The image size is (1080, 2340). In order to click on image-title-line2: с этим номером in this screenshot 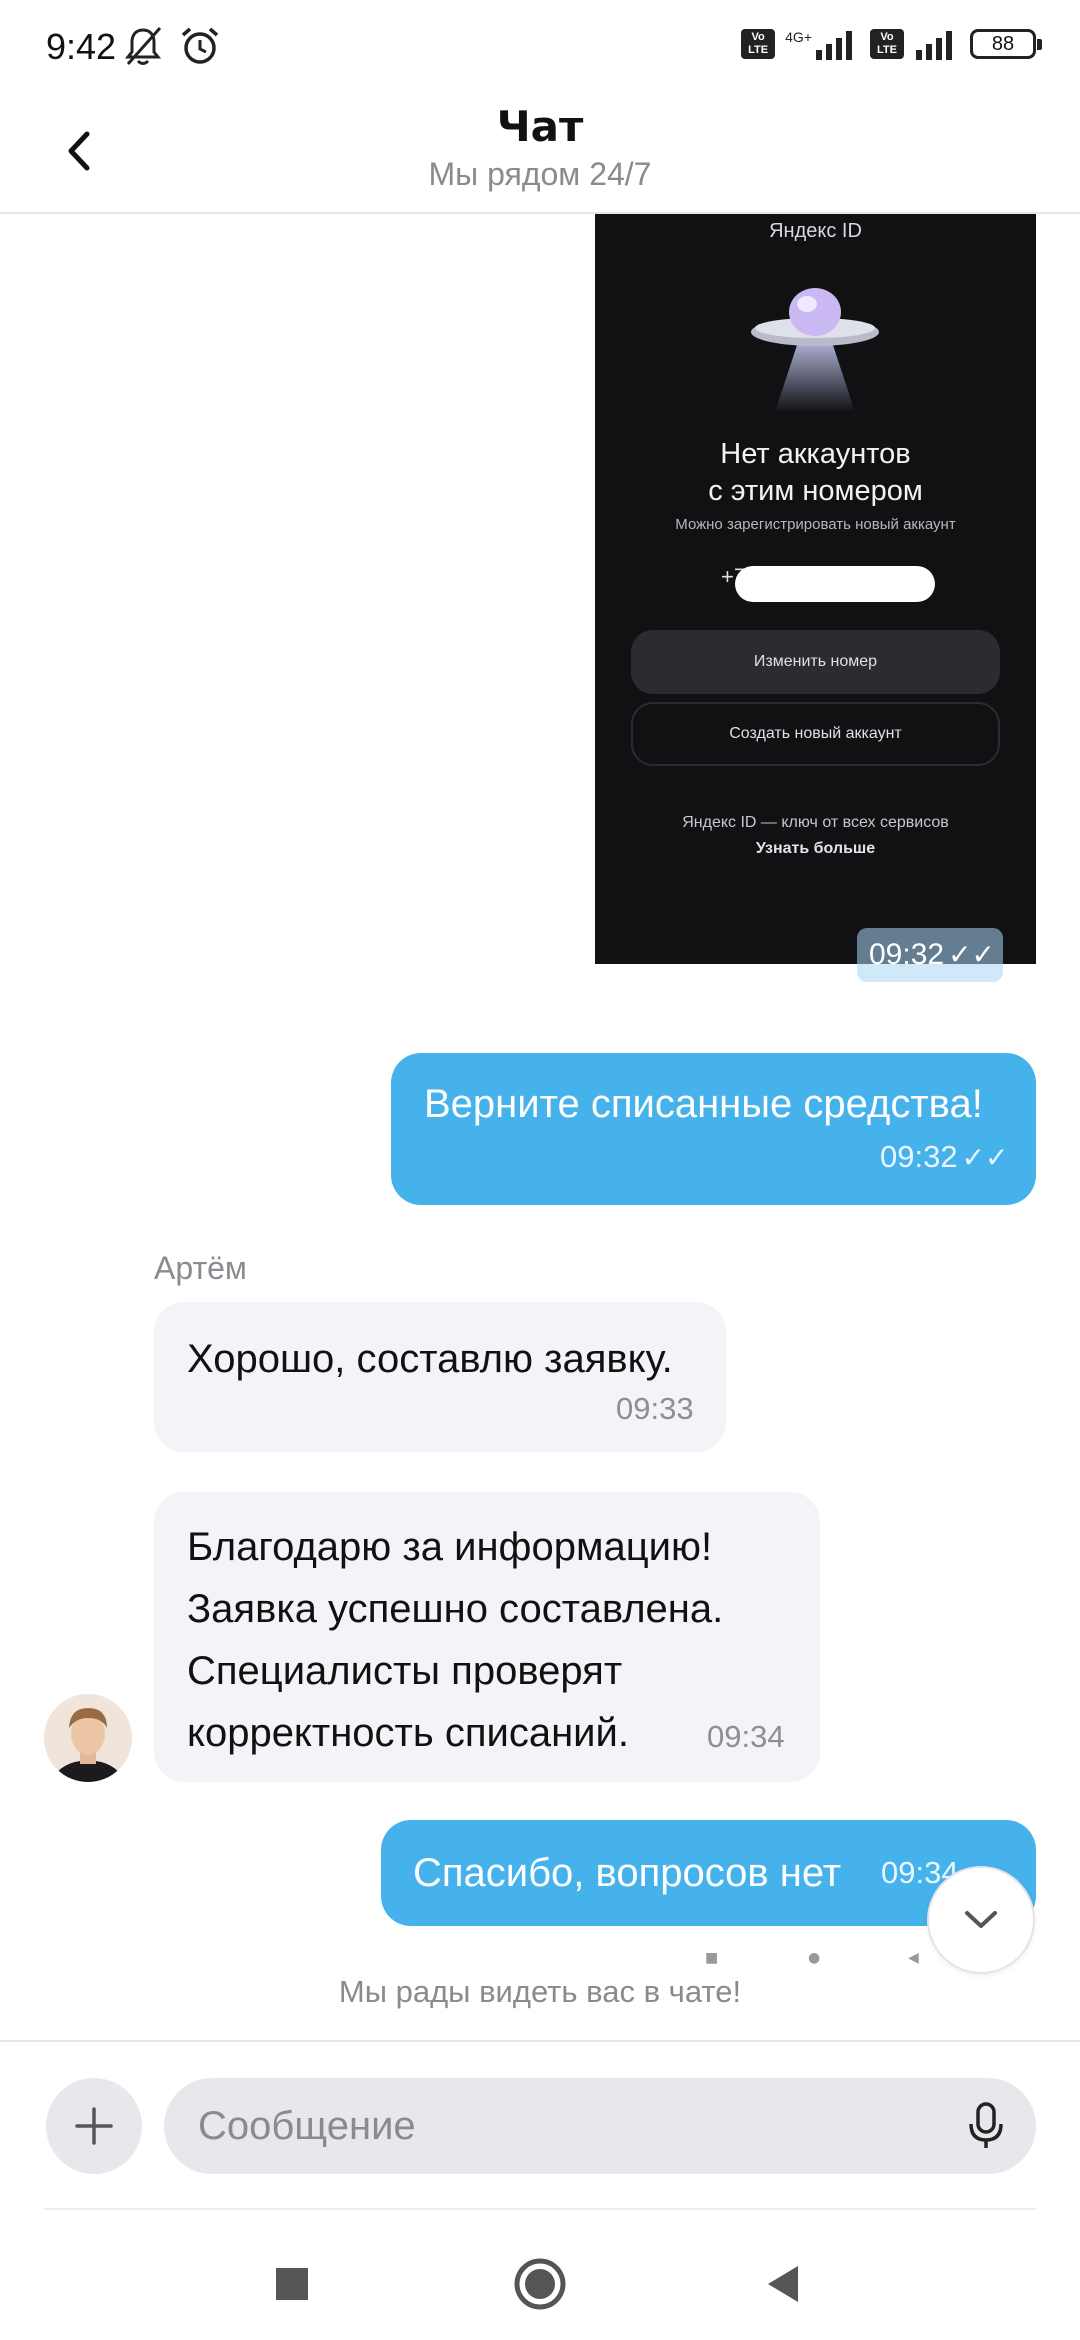, I will do `click(815, 491)`.